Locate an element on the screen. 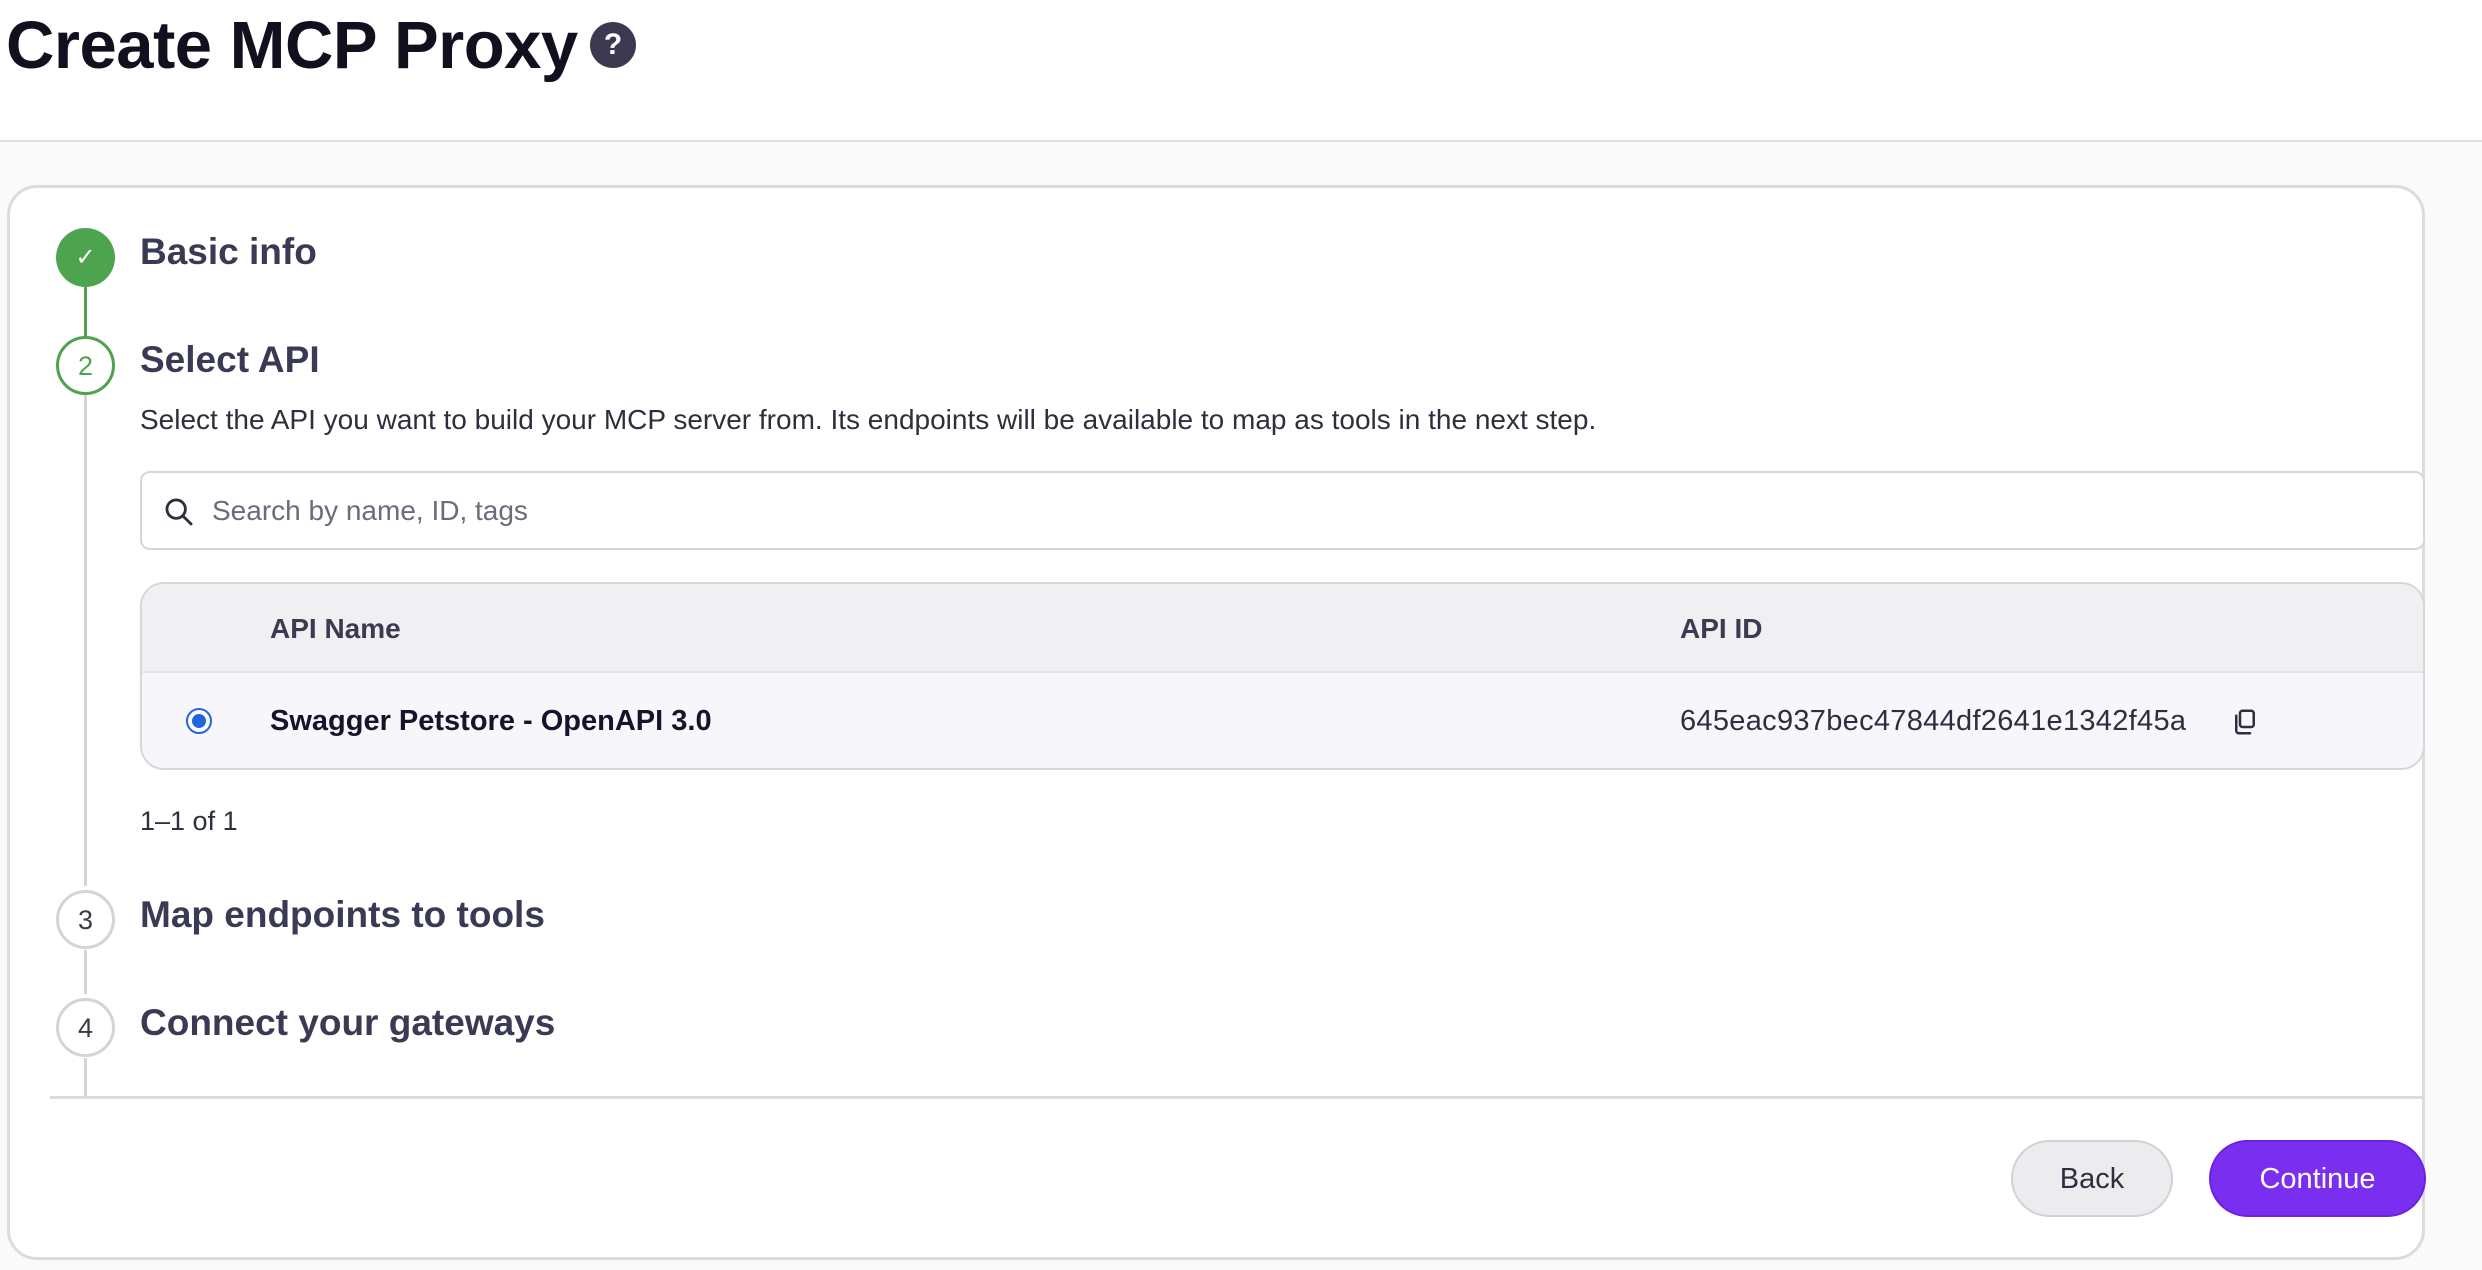  step-3-indicator: 3 is located at coordinates (85, 919).